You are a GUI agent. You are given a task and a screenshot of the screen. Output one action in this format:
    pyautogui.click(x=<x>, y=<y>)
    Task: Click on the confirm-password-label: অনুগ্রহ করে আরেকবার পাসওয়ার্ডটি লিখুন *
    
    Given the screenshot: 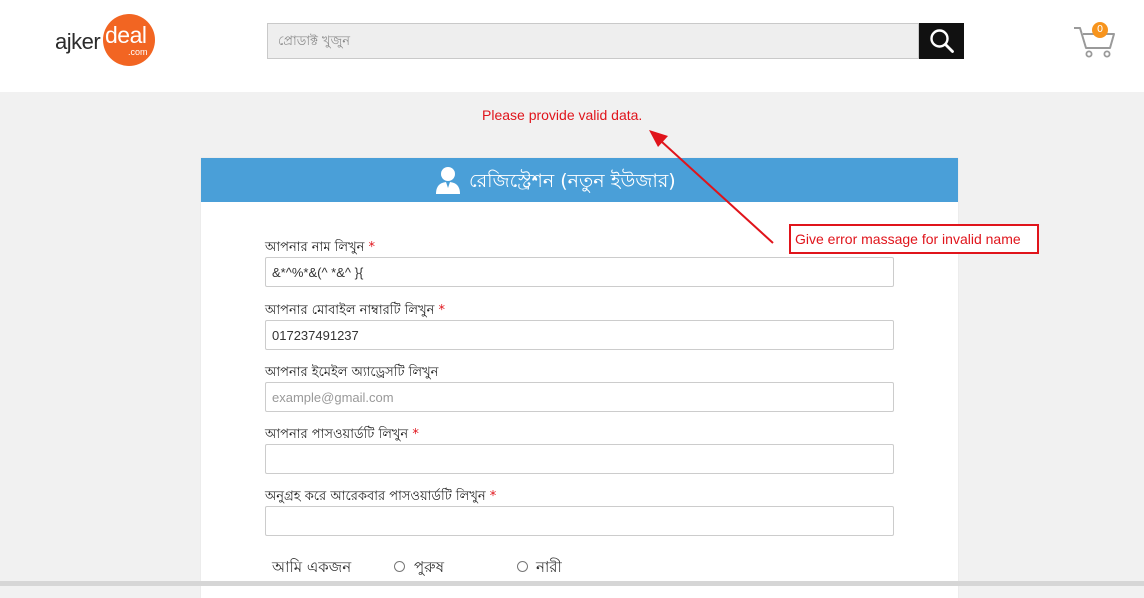 What is the action you would take?
    pyautogui.click(x=380, y=497)
    